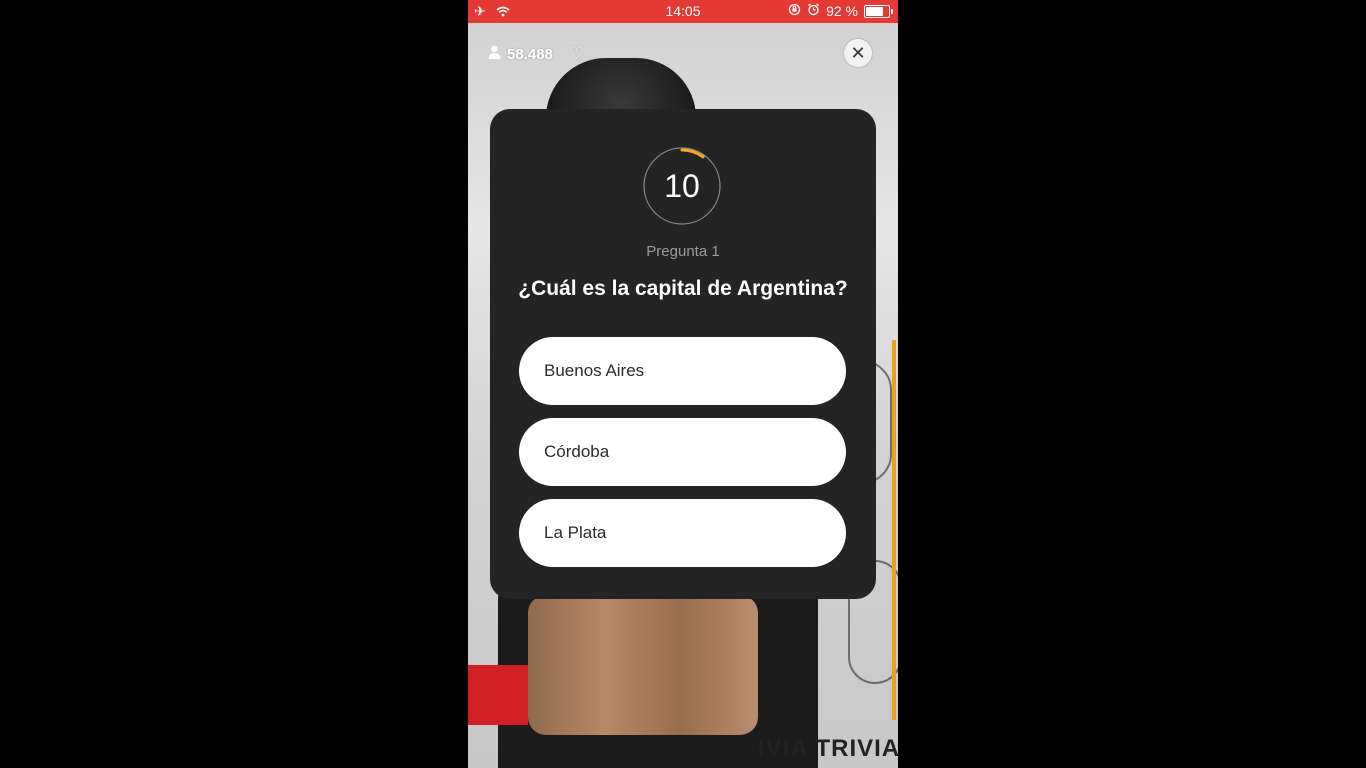  I want to click on countdown-value: 10, so click(682, 186).